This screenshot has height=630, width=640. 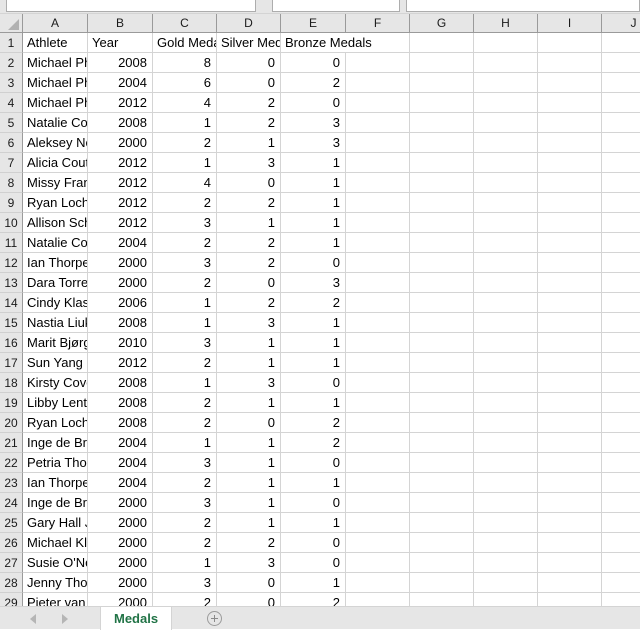 What do you see at coordinates (570, 63) in the screenshot?
I see `cell-I2` at bounding box center [570, 63].